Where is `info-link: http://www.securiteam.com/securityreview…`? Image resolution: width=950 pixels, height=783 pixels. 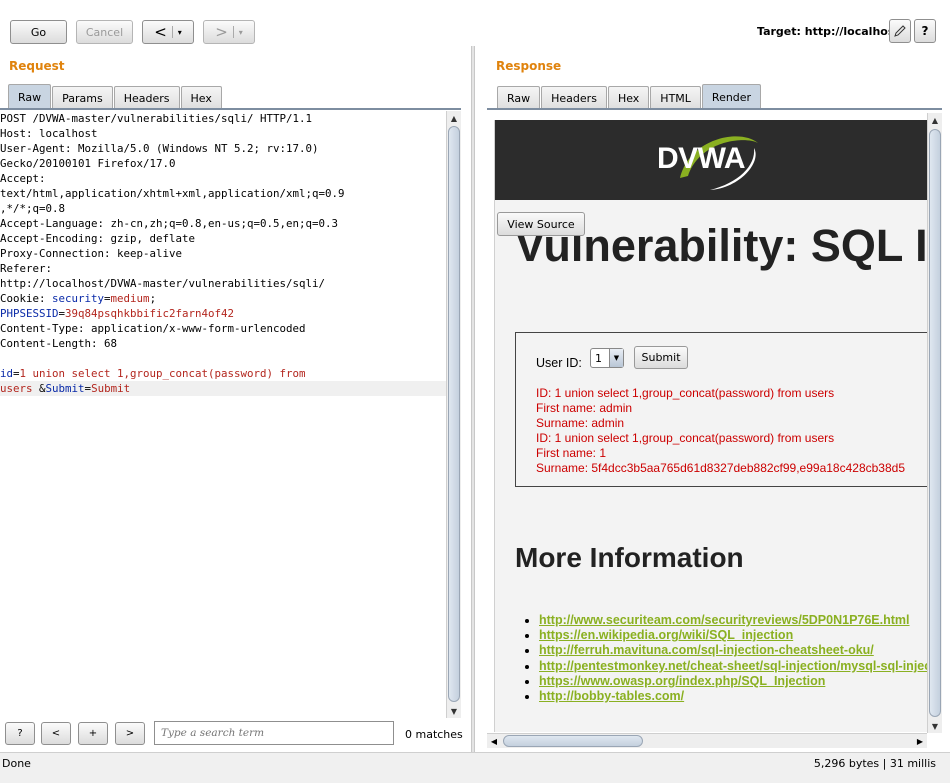 info-link: http://www.securiteam.com/securityreview… is located at coordinates (724, 620).